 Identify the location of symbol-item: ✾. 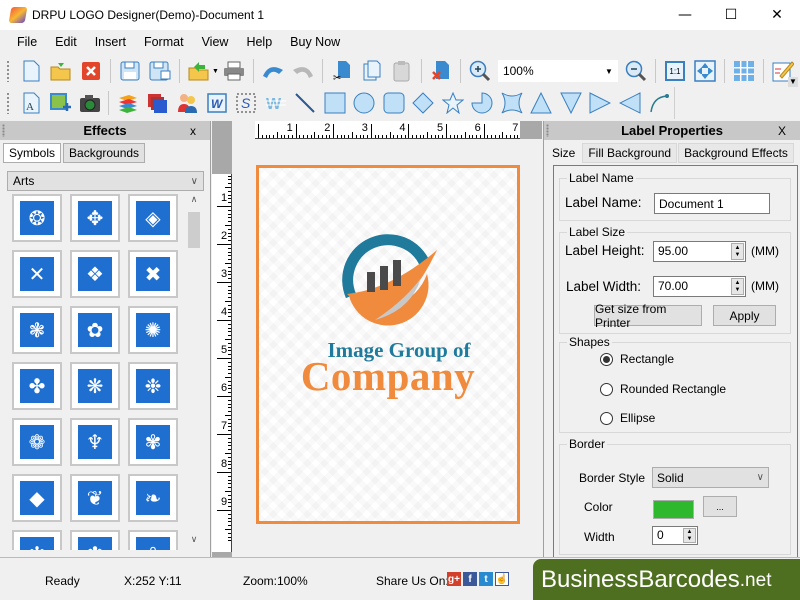
(153, 442).